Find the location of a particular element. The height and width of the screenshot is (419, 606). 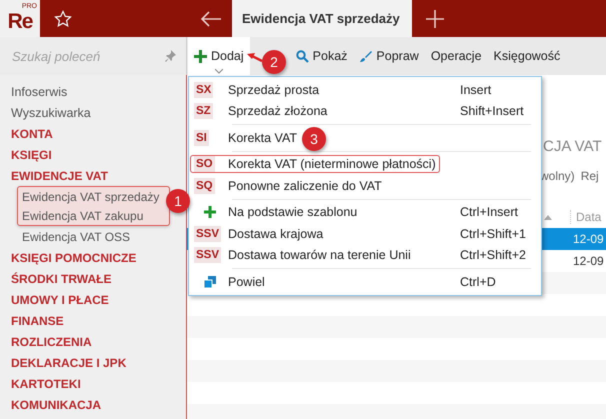

menu-item: SSV Dostawa krajowa Ctrl+Shift+1 is located at coordinates (365, 233).